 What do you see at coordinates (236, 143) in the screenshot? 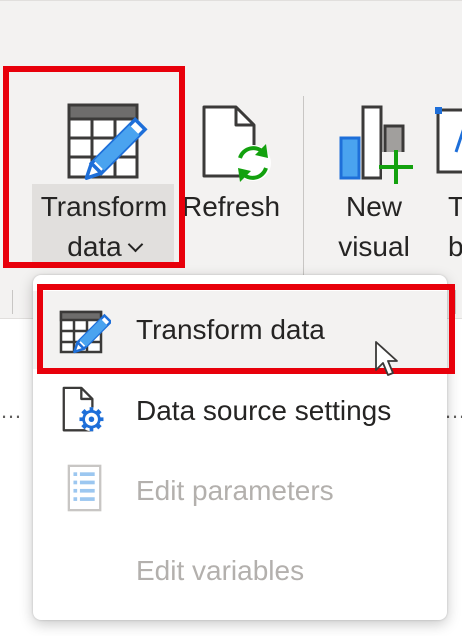
I see `refresh-document-icon` at bounding box center [236, 143].